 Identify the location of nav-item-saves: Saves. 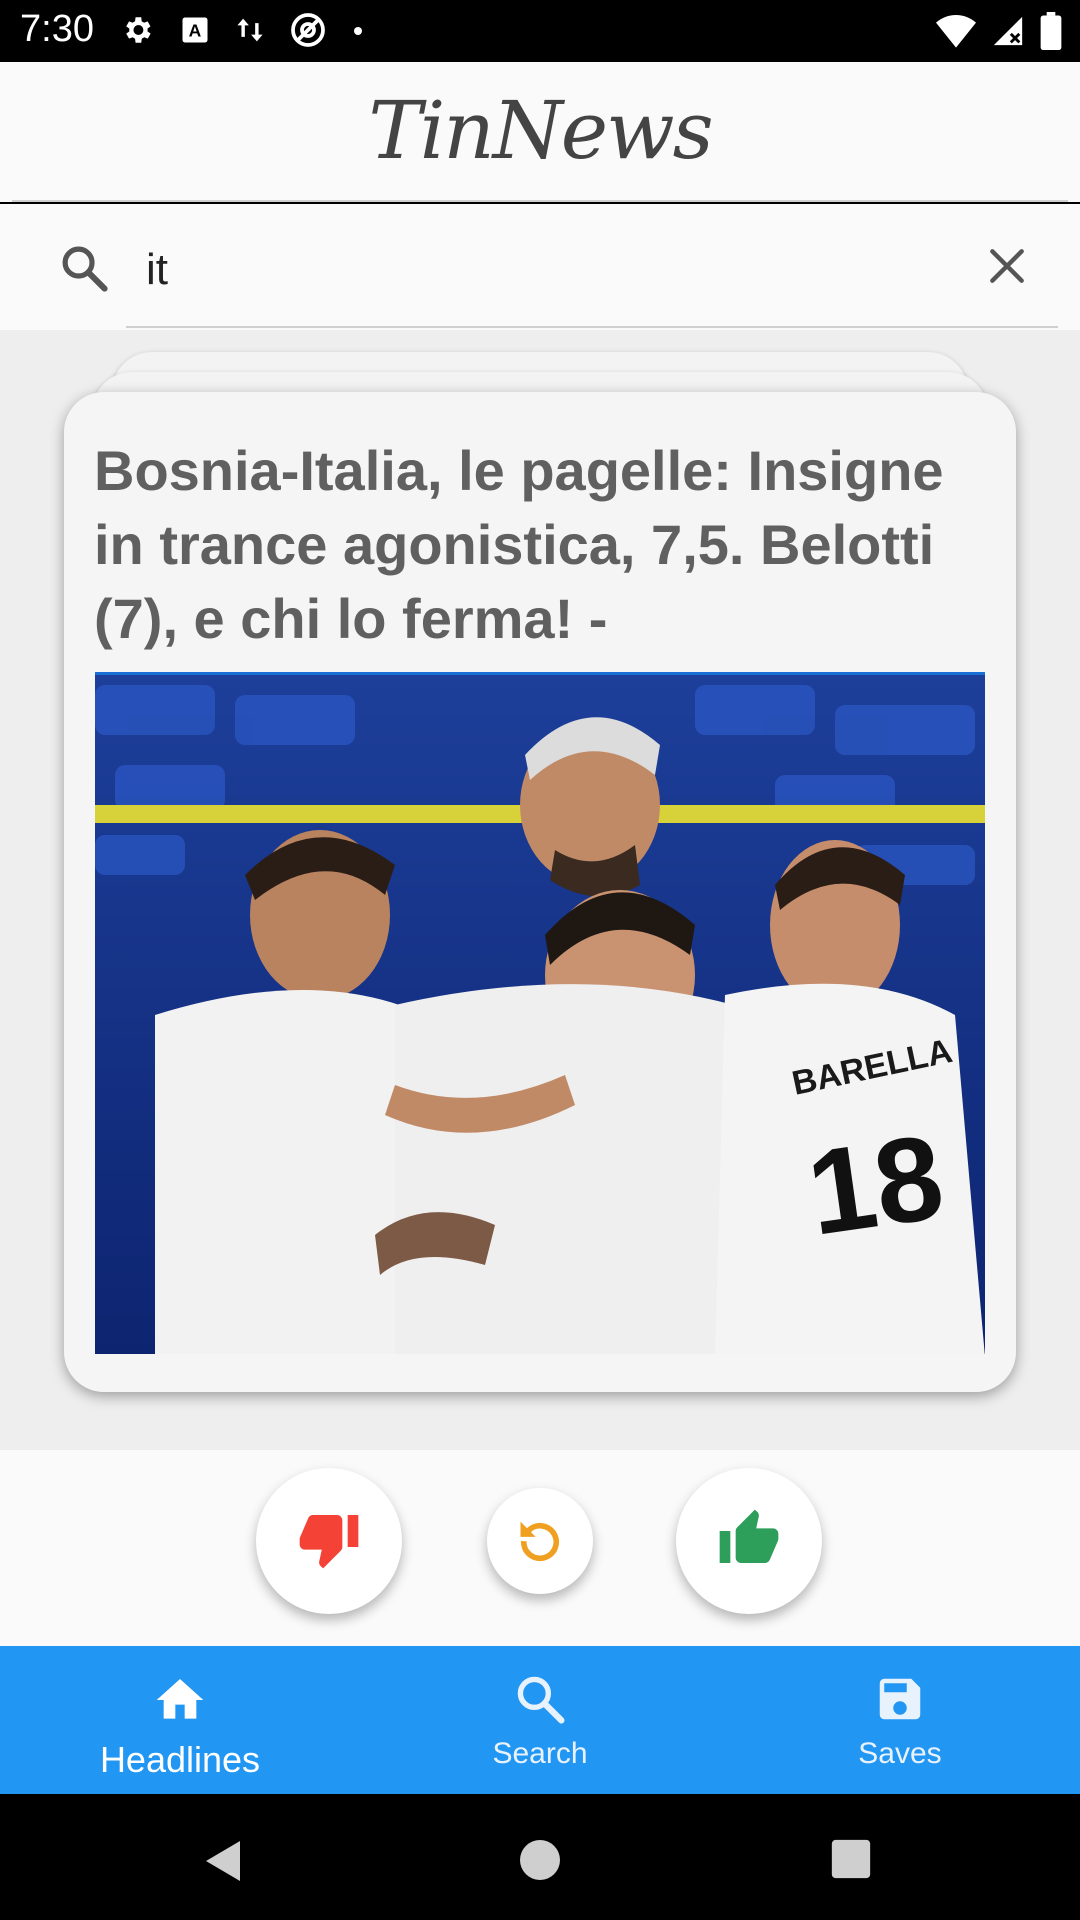
(900, 1720).